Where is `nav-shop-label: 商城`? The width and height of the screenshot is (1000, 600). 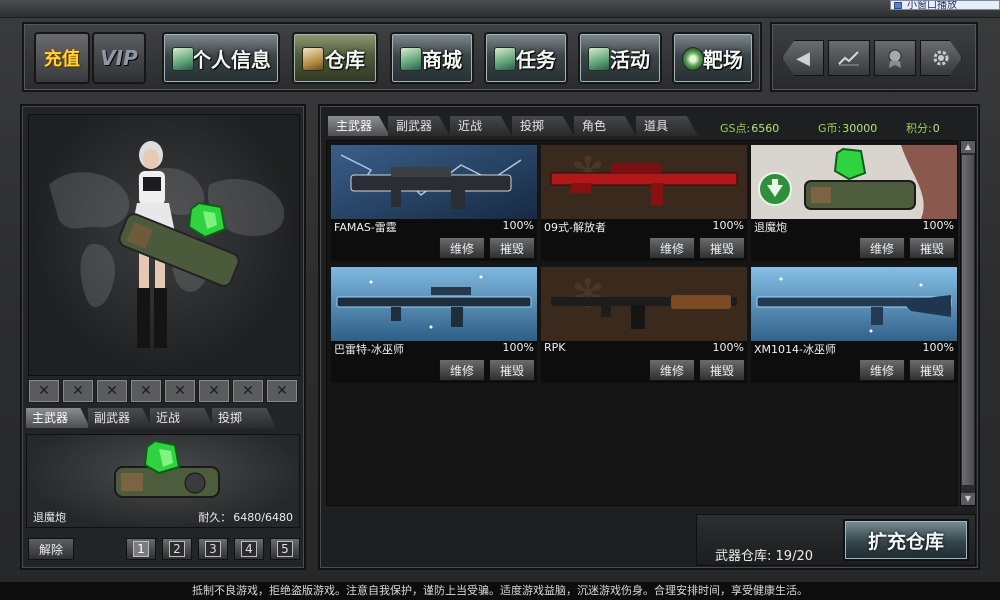 nav-shop-label: 商城 is located at coordinates (442, 59).